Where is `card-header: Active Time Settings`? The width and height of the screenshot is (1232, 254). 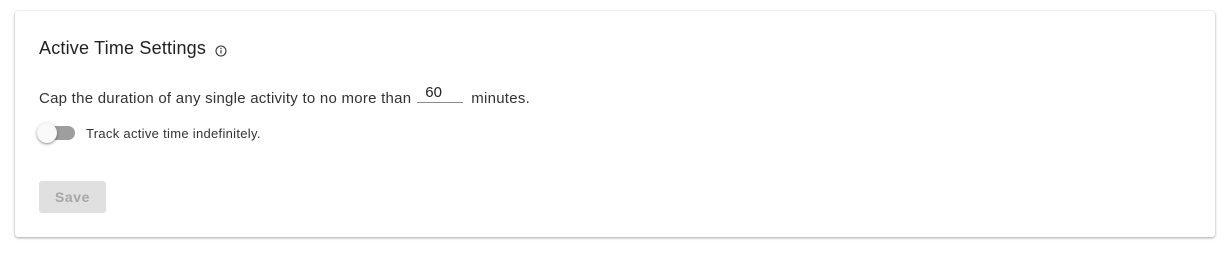
card-header: Active Time Settings is located at coordinates (133, 48).